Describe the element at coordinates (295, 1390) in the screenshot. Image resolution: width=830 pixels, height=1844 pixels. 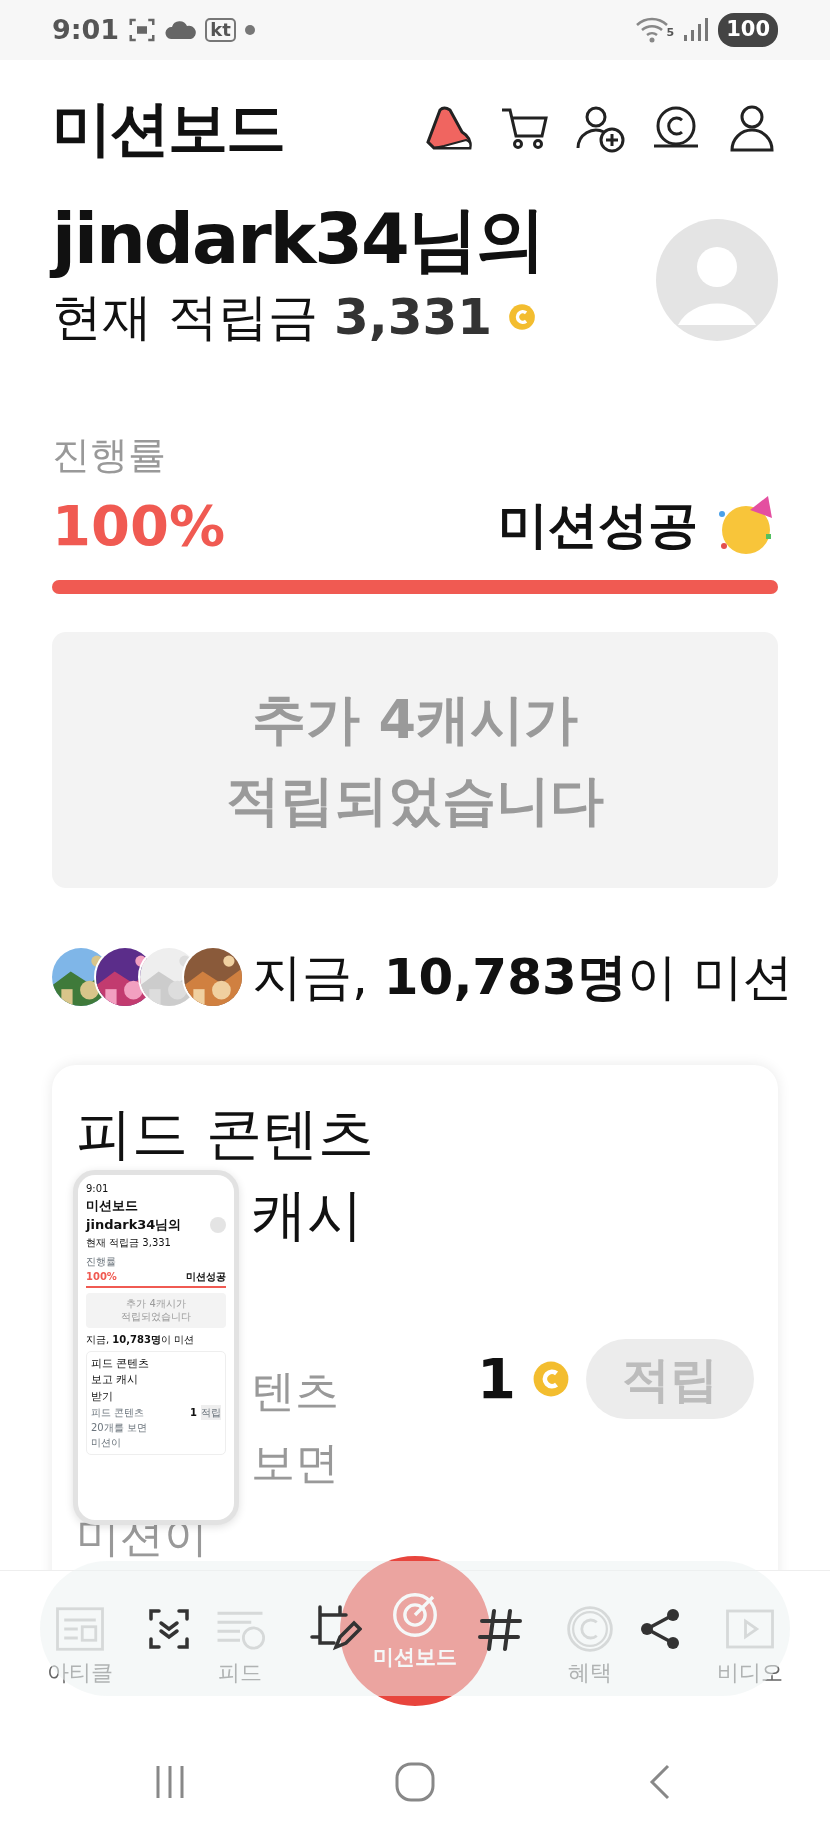
I see `card-description: 텐츠` at that location.